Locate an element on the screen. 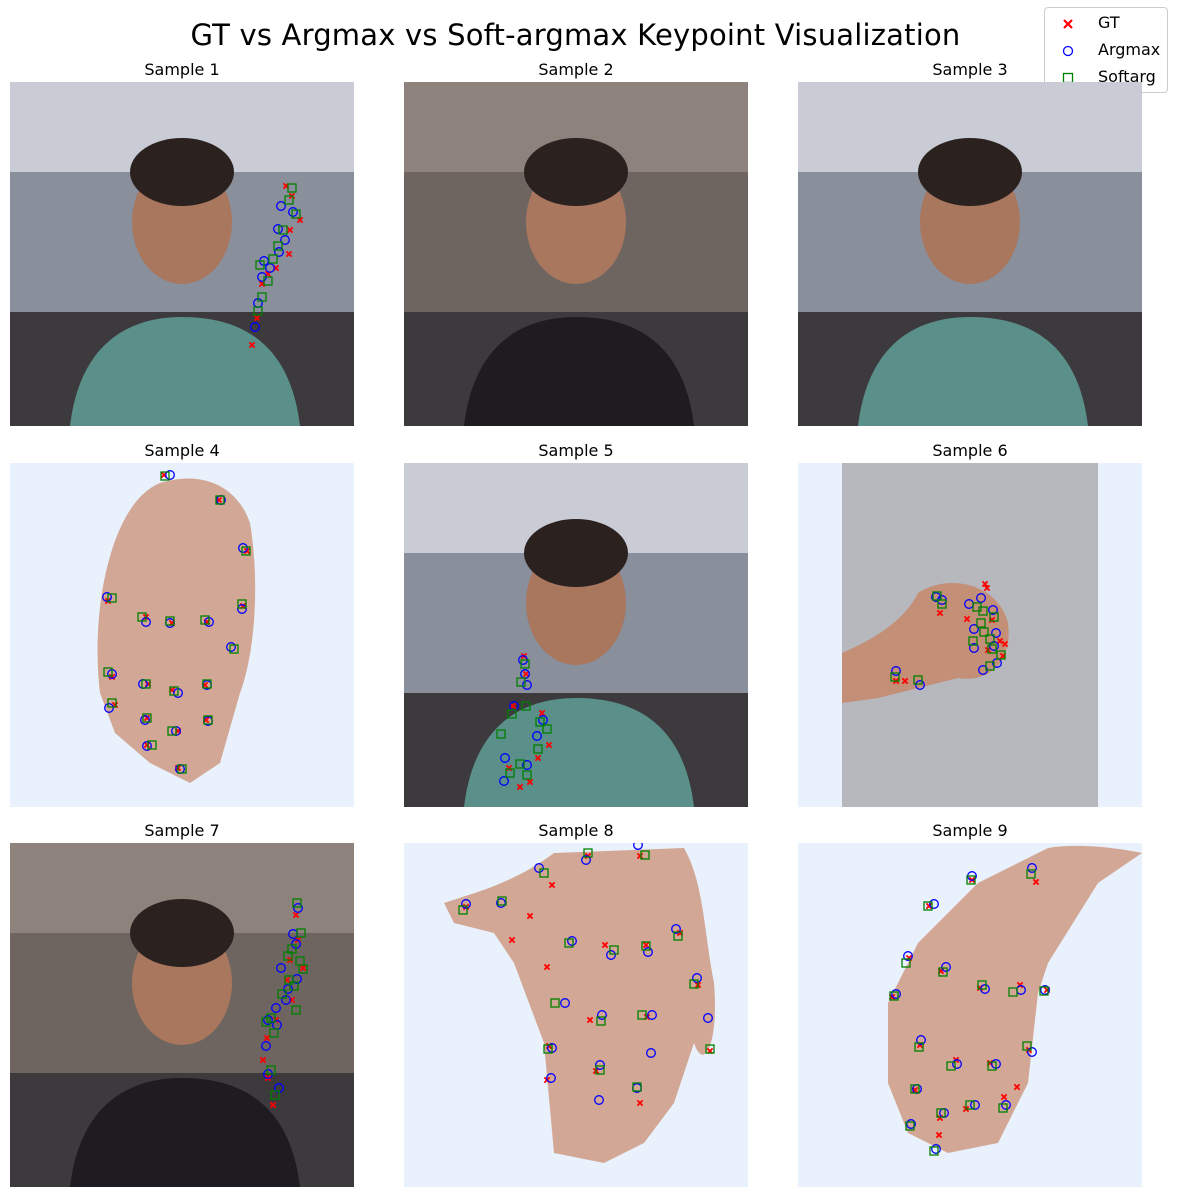 The height and width of the screenshot is (1196, 1177). legend-label: GT is located at coordinates (1109, 22).